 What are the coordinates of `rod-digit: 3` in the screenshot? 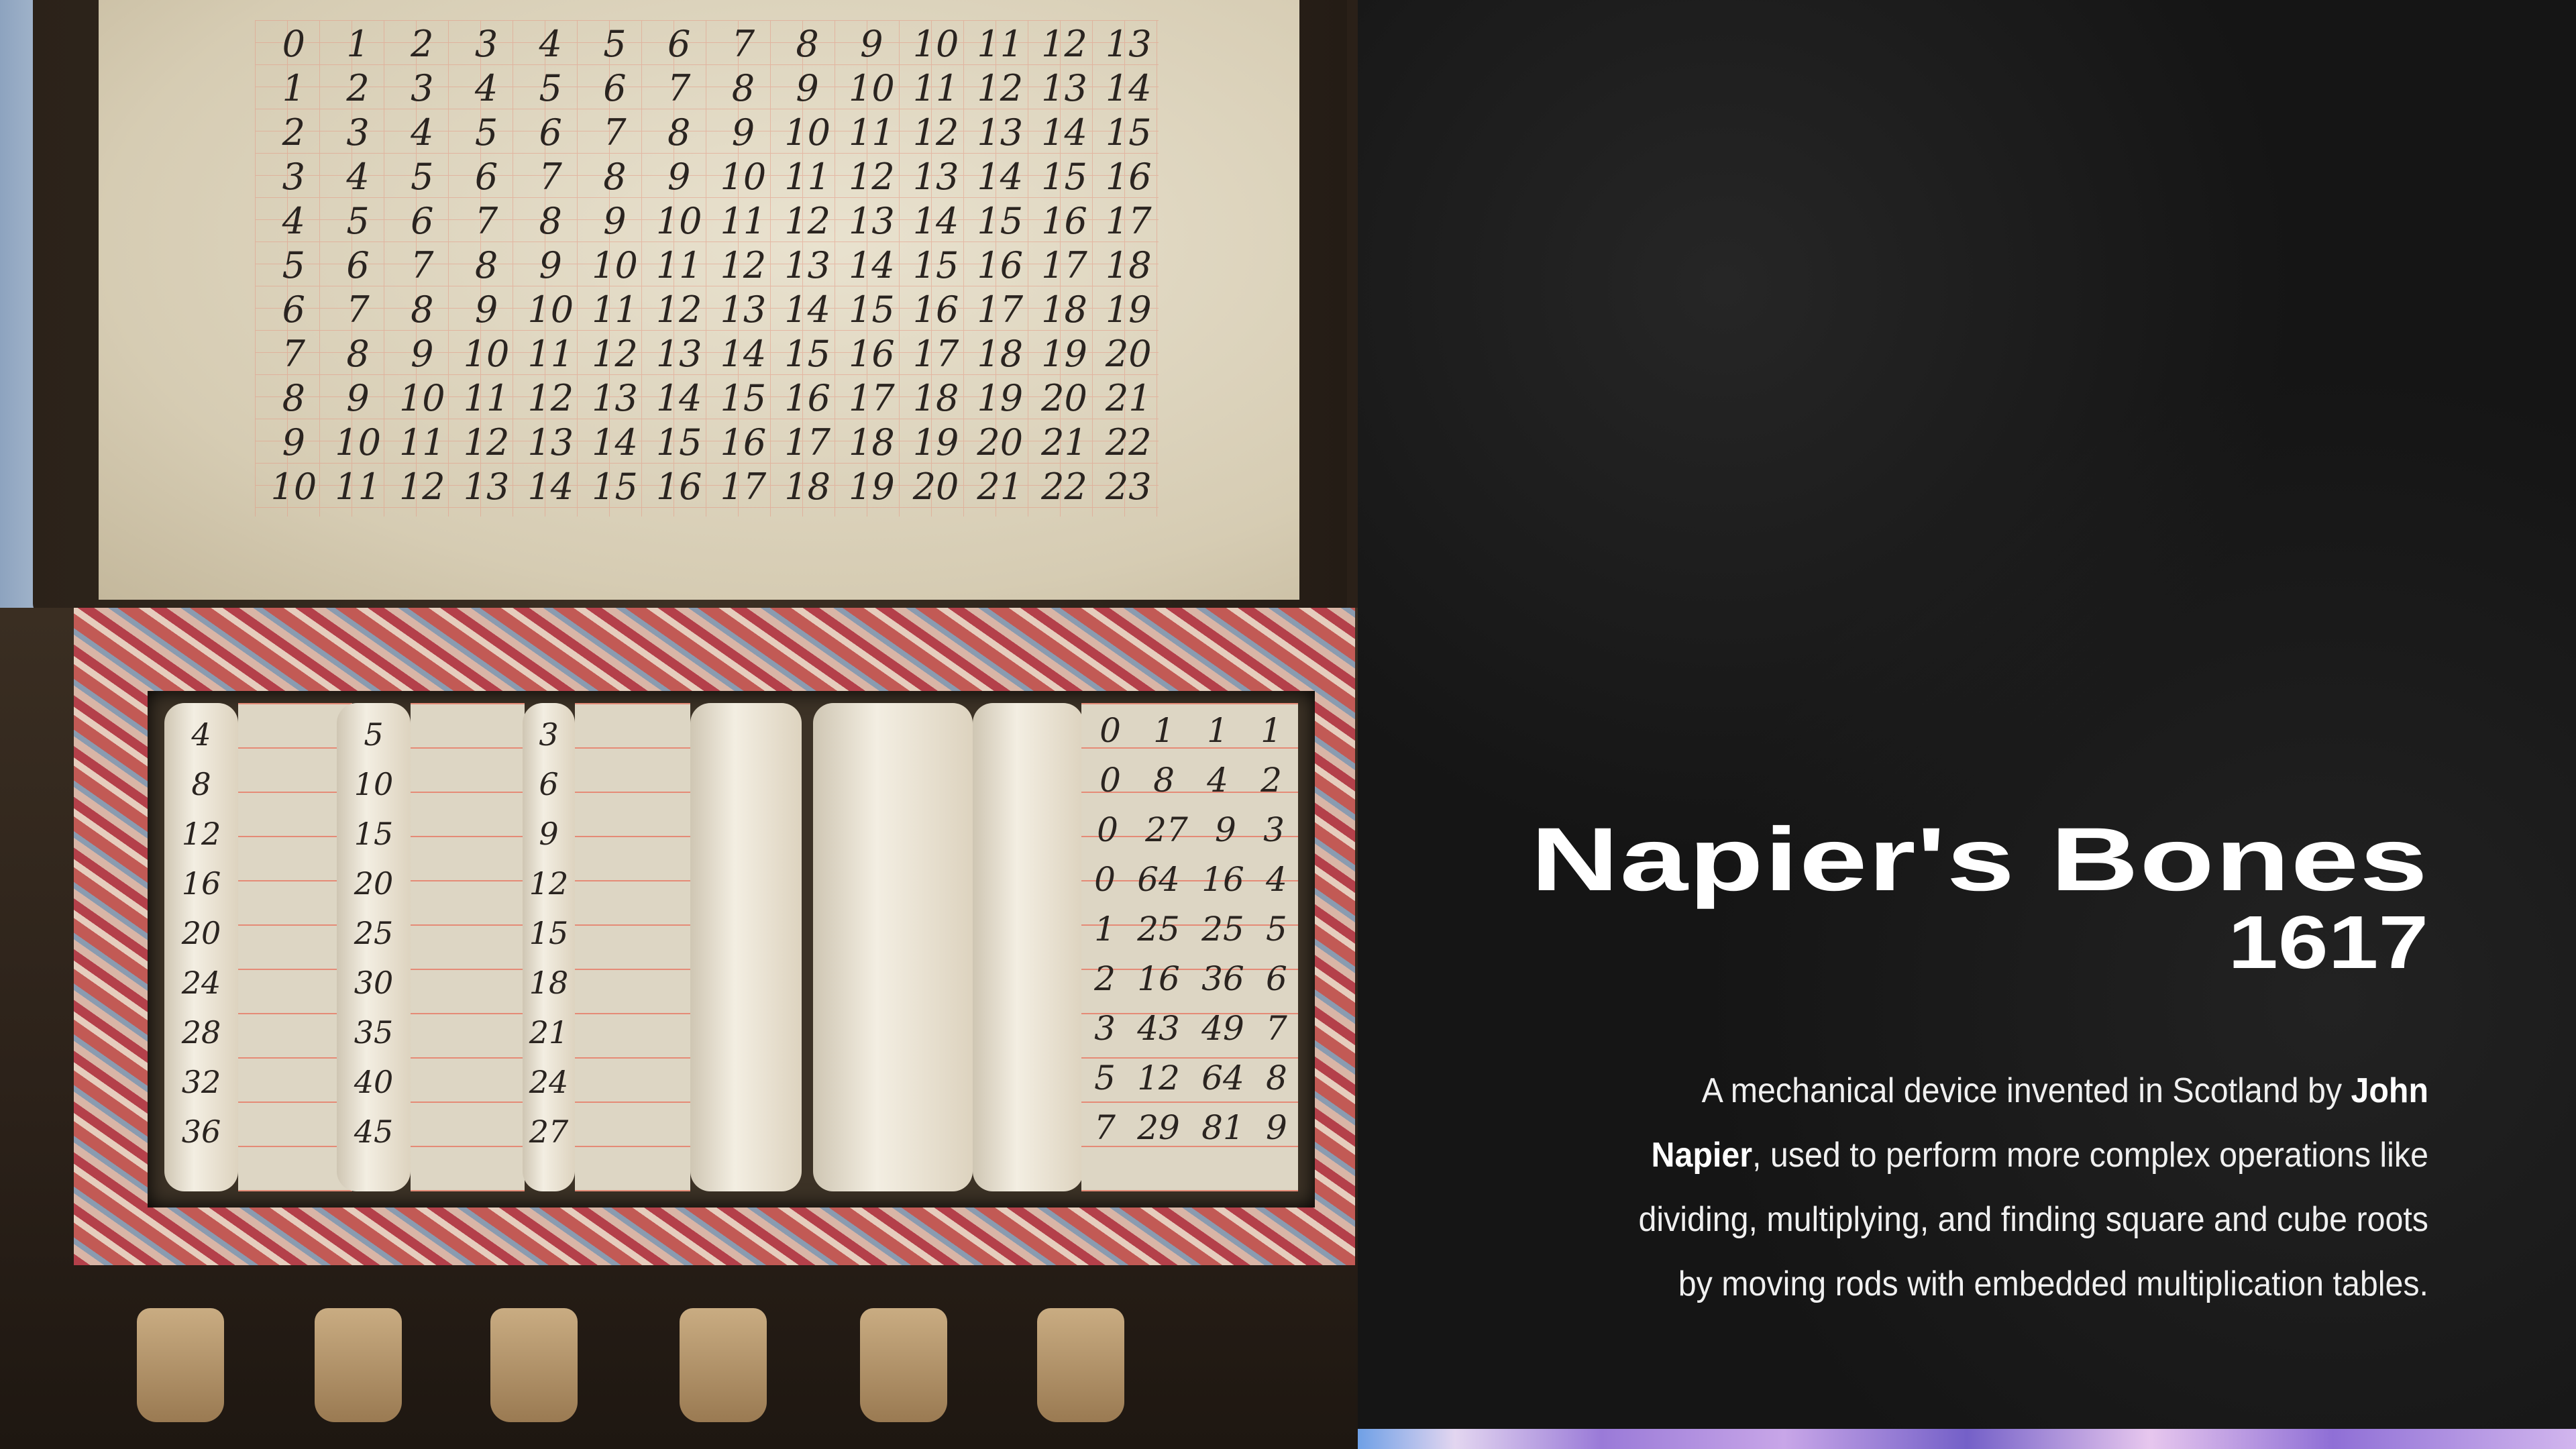 It's located at (549, 734).